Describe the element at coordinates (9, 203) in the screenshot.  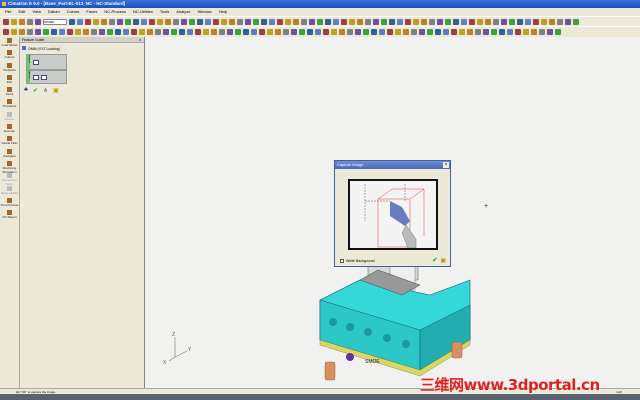
I see `iconbar-post-process: Post Process` at that location.